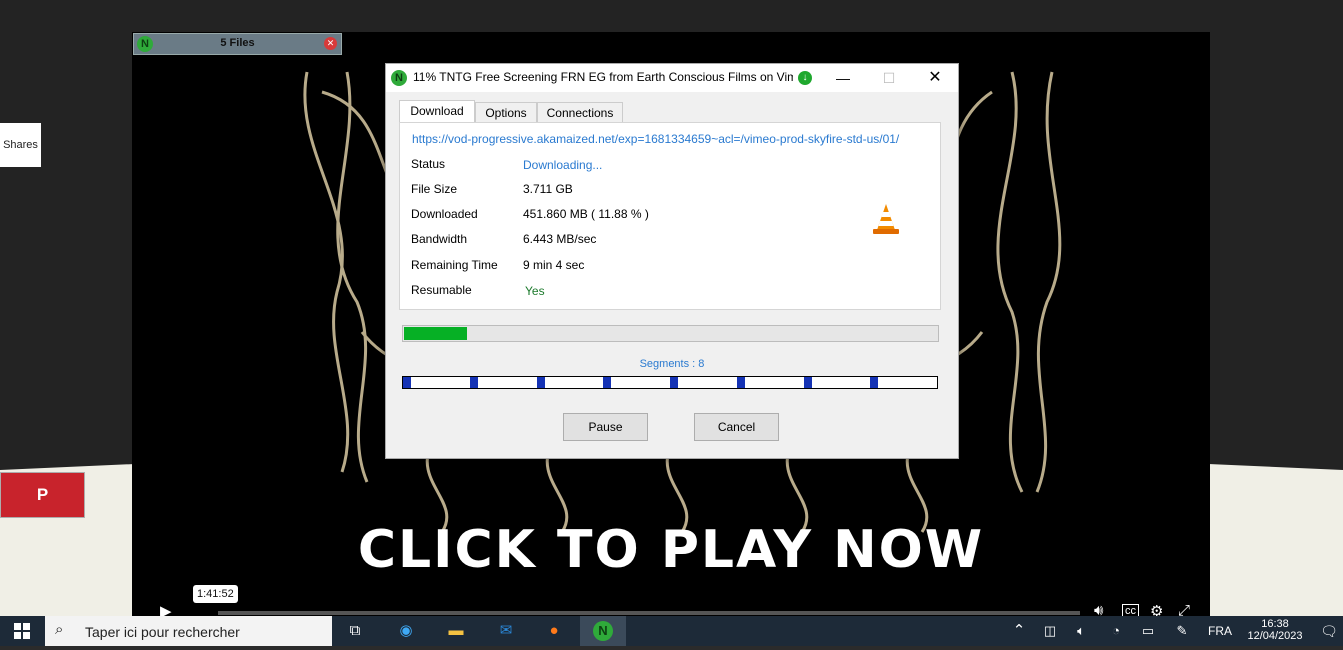  I want to click on pinterest-icon: P, so click(42, 494).